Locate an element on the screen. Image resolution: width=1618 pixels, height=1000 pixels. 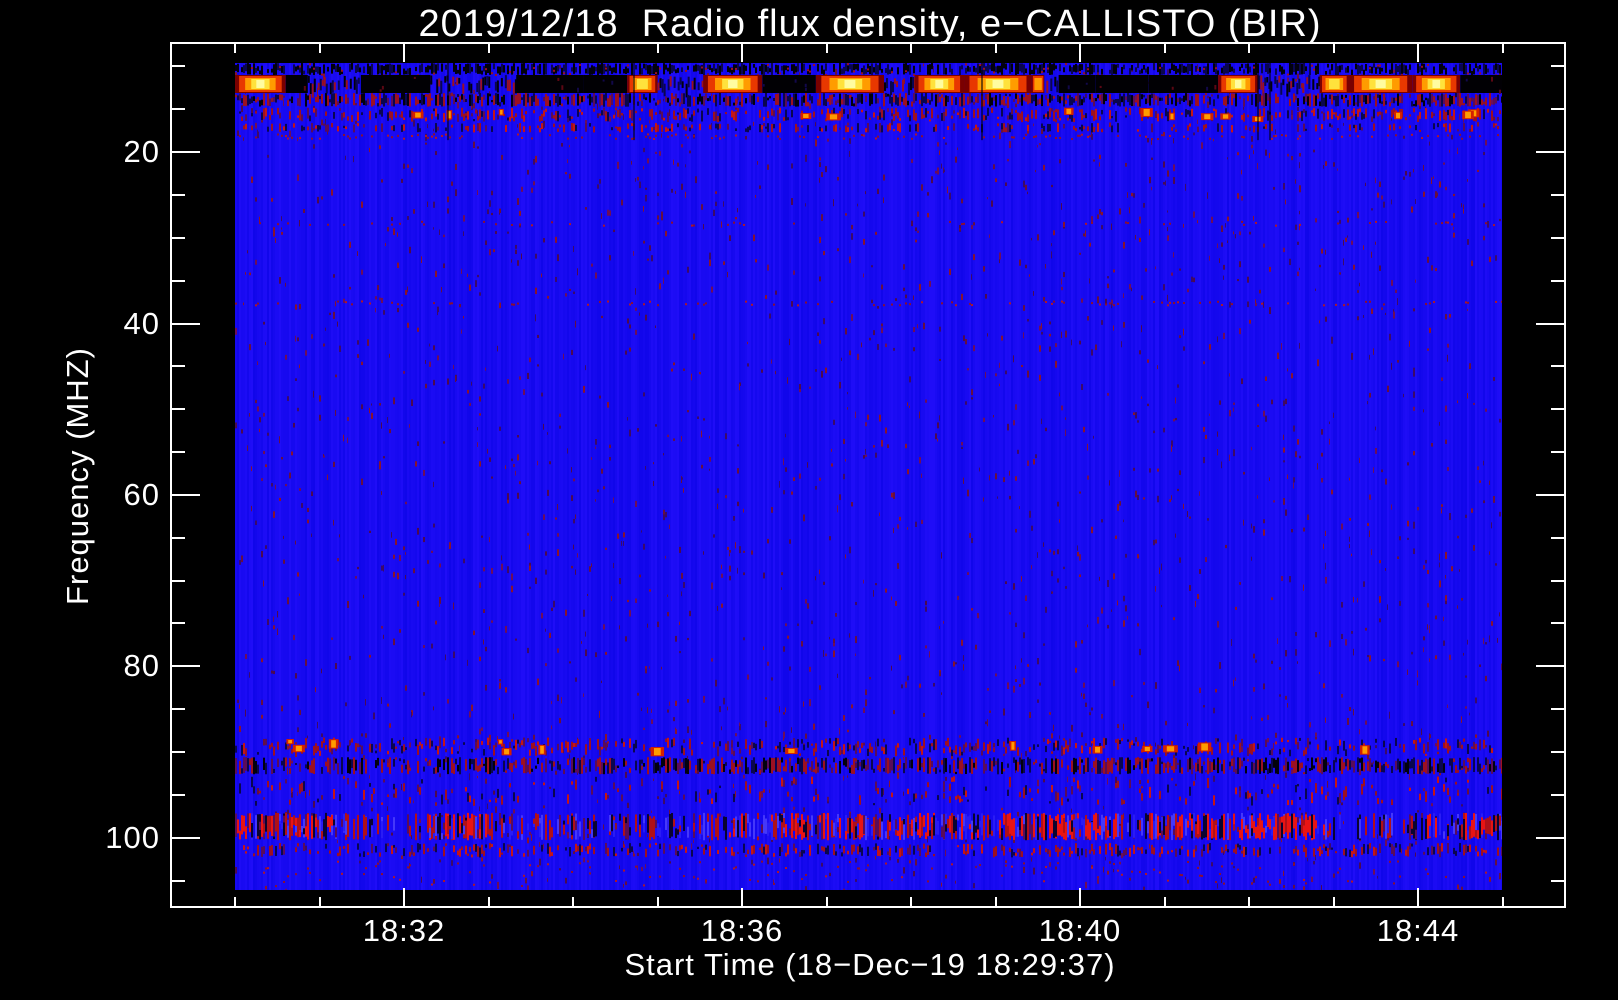
y-tick-label: 80 is located at coordinates (141, 666).